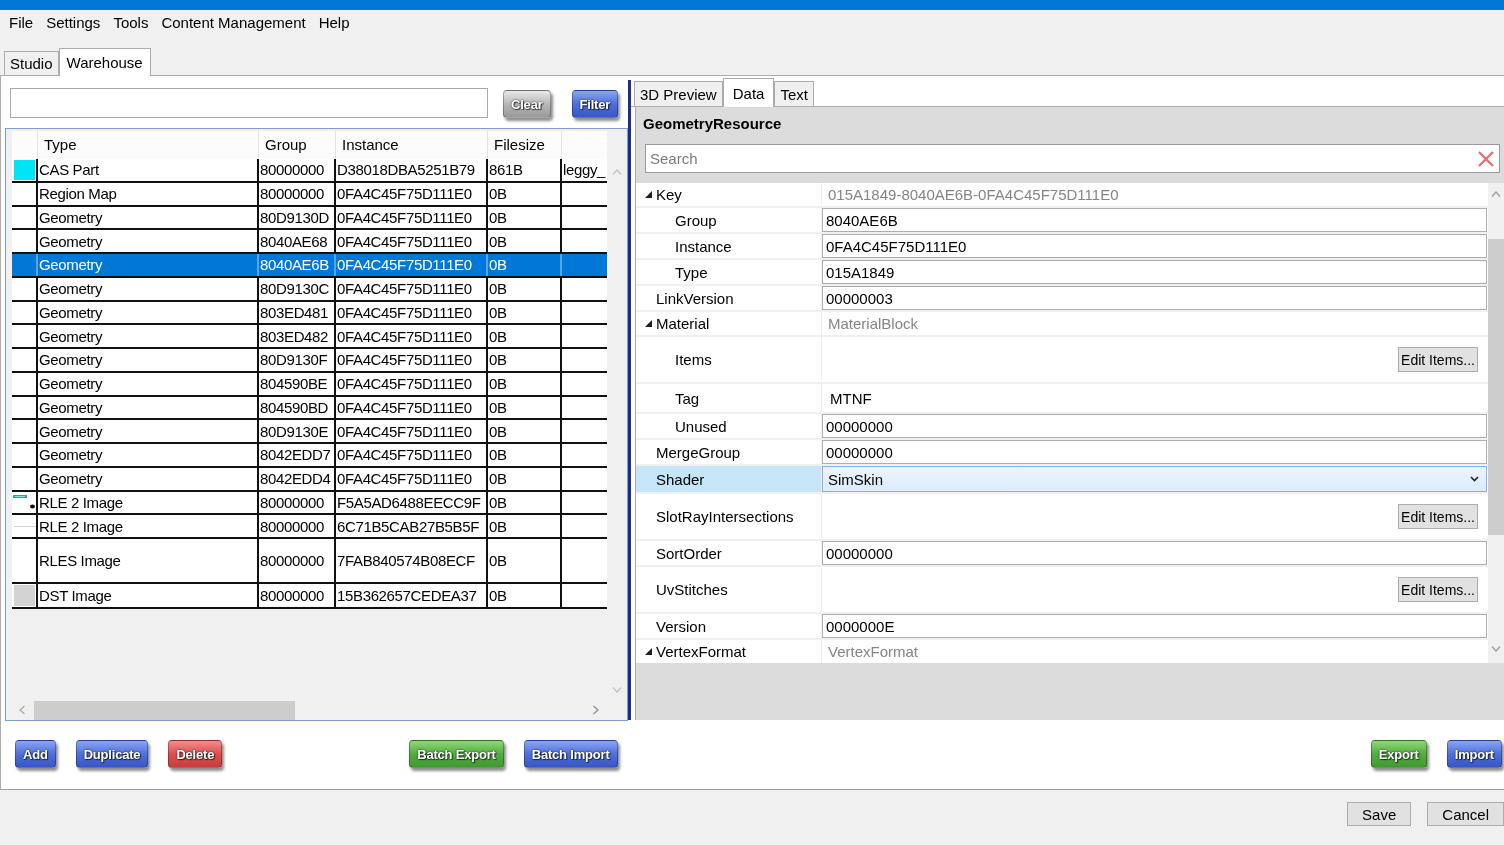  What do you see at coordinates (297, 312) in the screenshot?
I see `table-cell: 803ED481` at bounding box center [297, 312].